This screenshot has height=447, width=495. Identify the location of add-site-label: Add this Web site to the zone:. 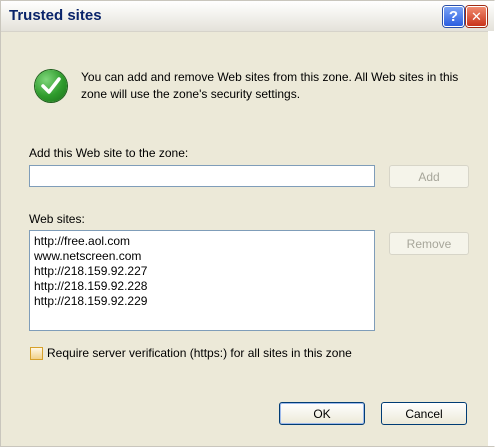
(109, 153).